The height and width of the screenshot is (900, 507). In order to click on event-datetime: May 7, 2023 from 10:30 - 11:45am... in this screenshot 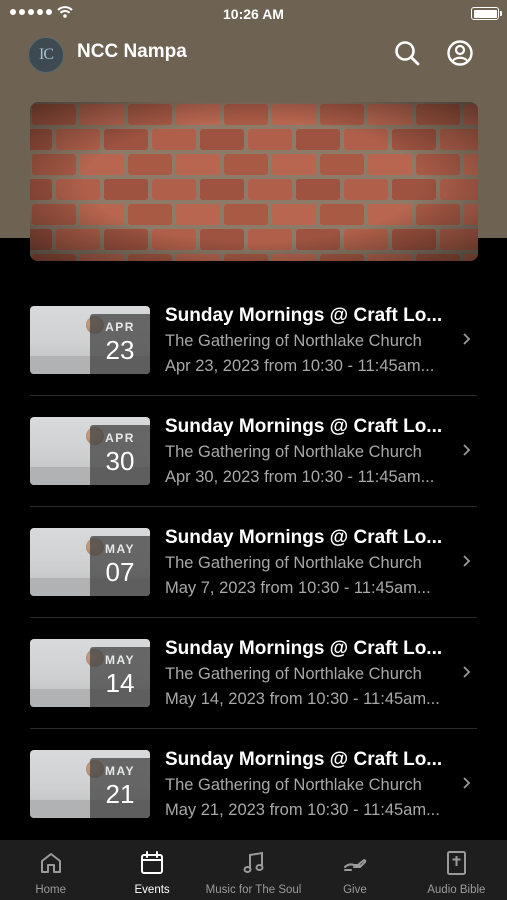, I will do `click(298, 588)`.